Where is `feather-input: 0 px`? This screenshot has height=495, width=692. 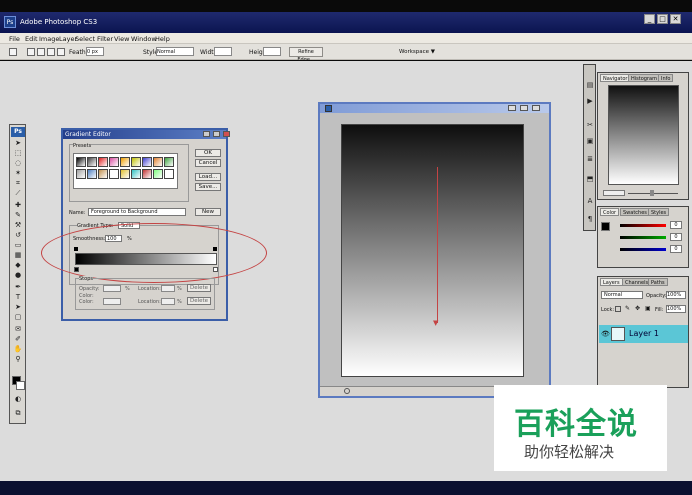 feather-input: 0 px is located at coordinates (95, 51).